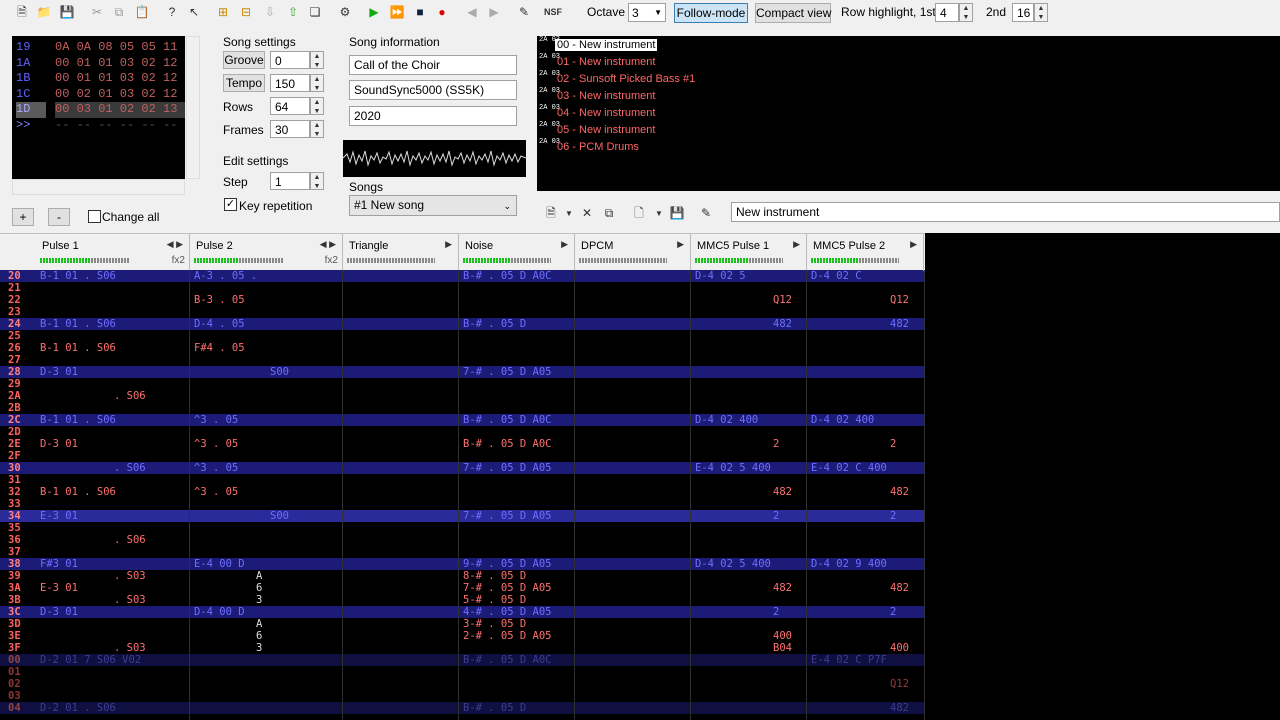 The height and width of the screenshot is (720, 1280). What do you see at coordinates (120, 48) in the screenshot?
I see `frame-row-values: 0A 0A 08 05 05 11 11` at bounding box center [120, 48].